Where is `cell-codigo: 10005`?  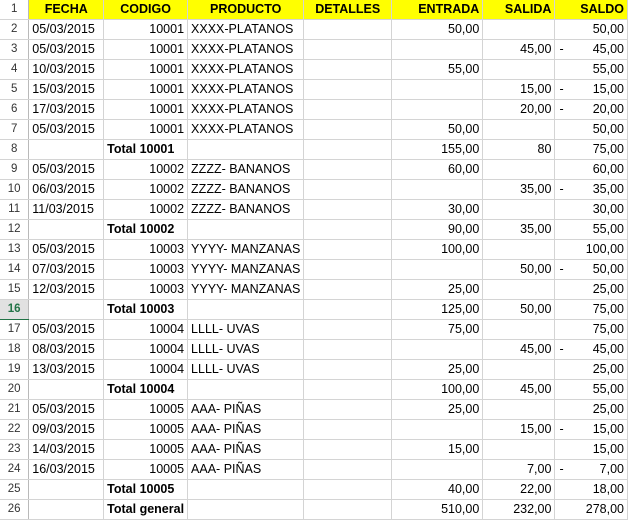 cell-codigo: 10005 is located at coordinates (146, 449).